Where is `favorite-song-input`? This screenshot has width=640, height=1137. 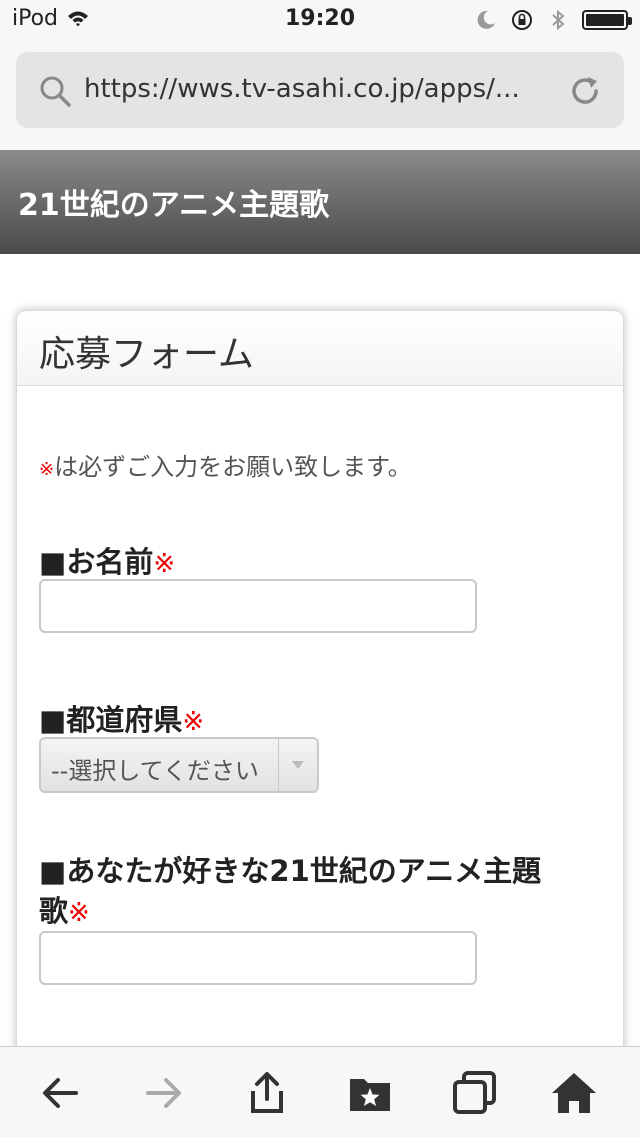
favorite-song-input is located at coordinates (258, 958).